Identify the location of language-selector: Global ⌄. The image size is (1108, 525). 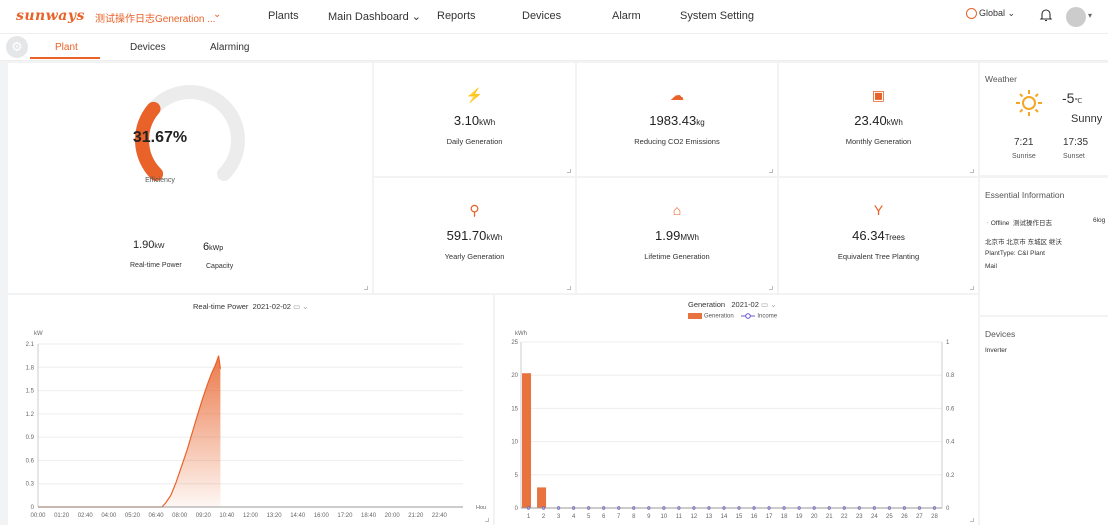
(990, 14).